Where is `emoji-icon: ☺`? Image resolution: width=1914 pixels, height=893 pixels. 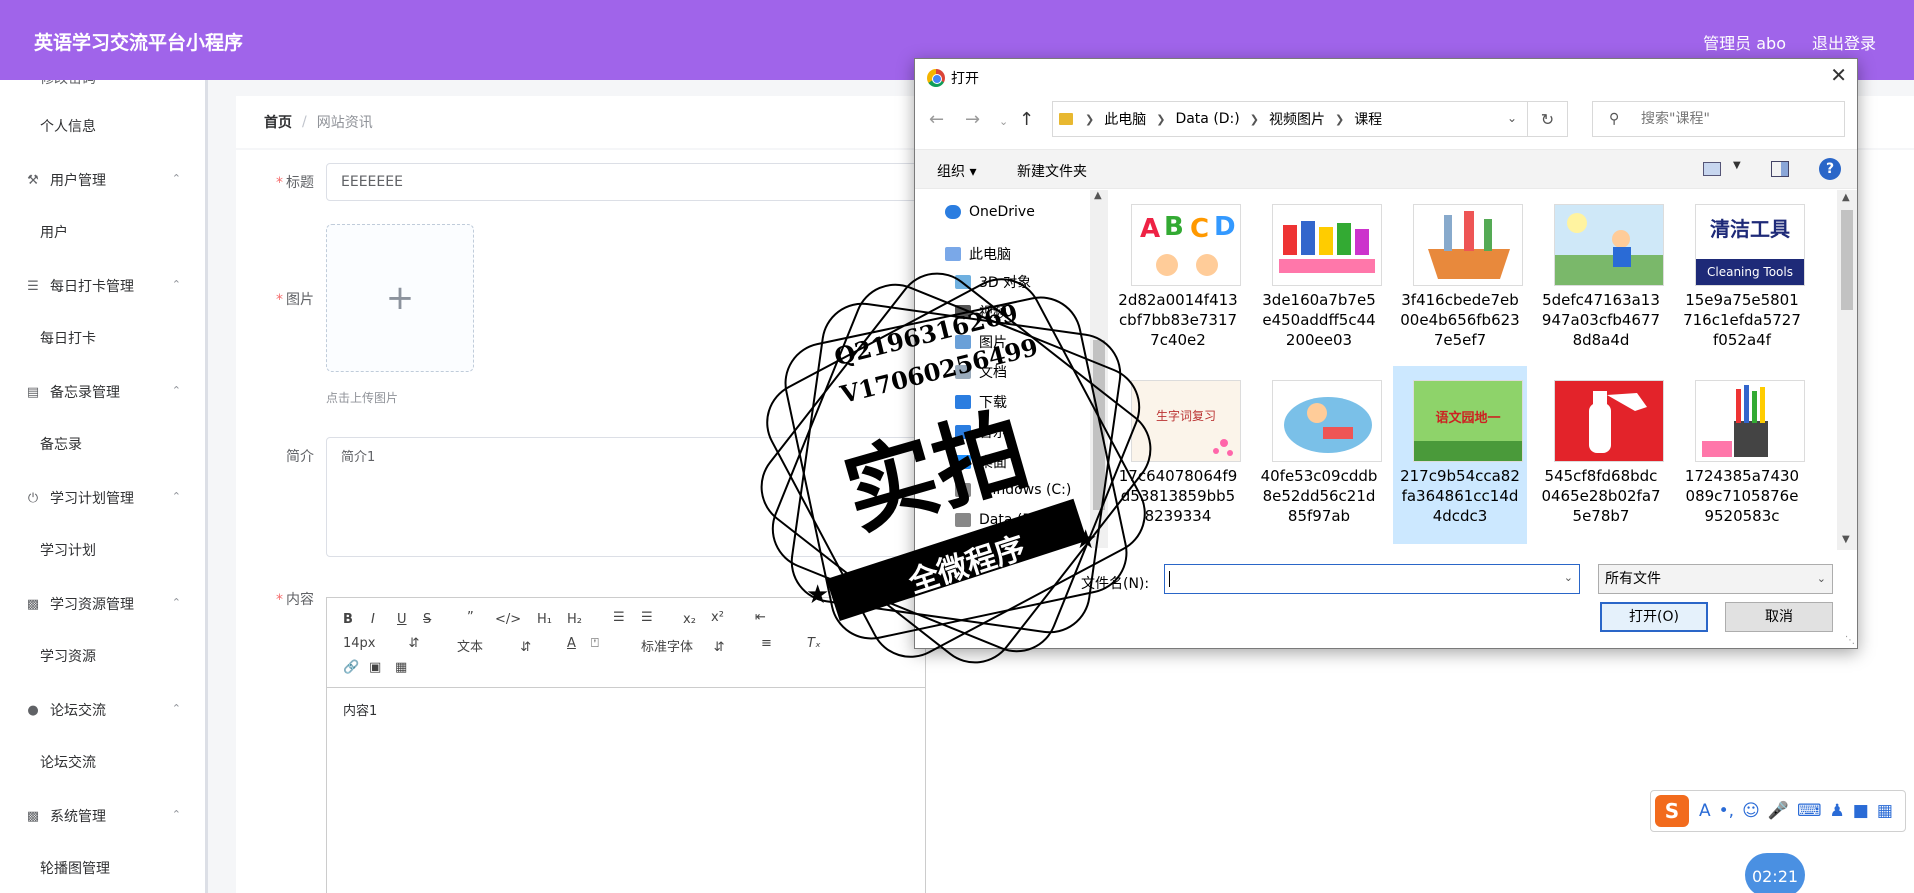 emoji-icon: ☺ is located at coordinates (1751, 811).